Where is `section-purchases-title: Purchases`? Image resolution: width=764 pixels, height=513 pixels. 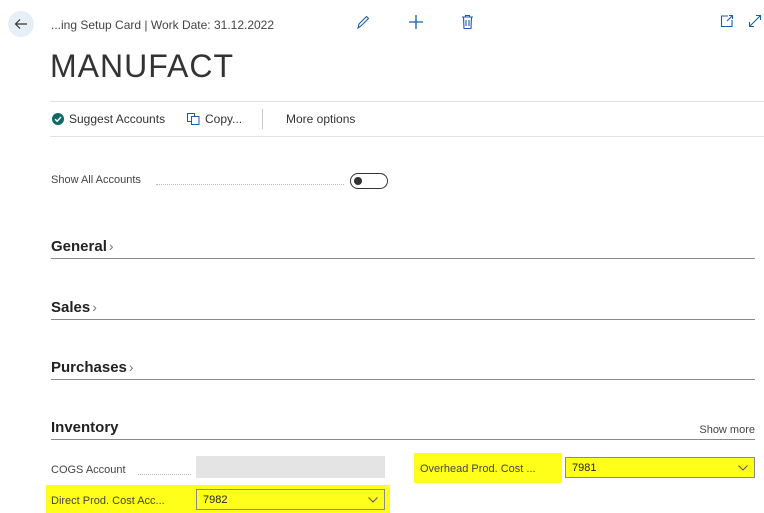
section-purchases-title: Purchases is located at coordinates (89, 367).